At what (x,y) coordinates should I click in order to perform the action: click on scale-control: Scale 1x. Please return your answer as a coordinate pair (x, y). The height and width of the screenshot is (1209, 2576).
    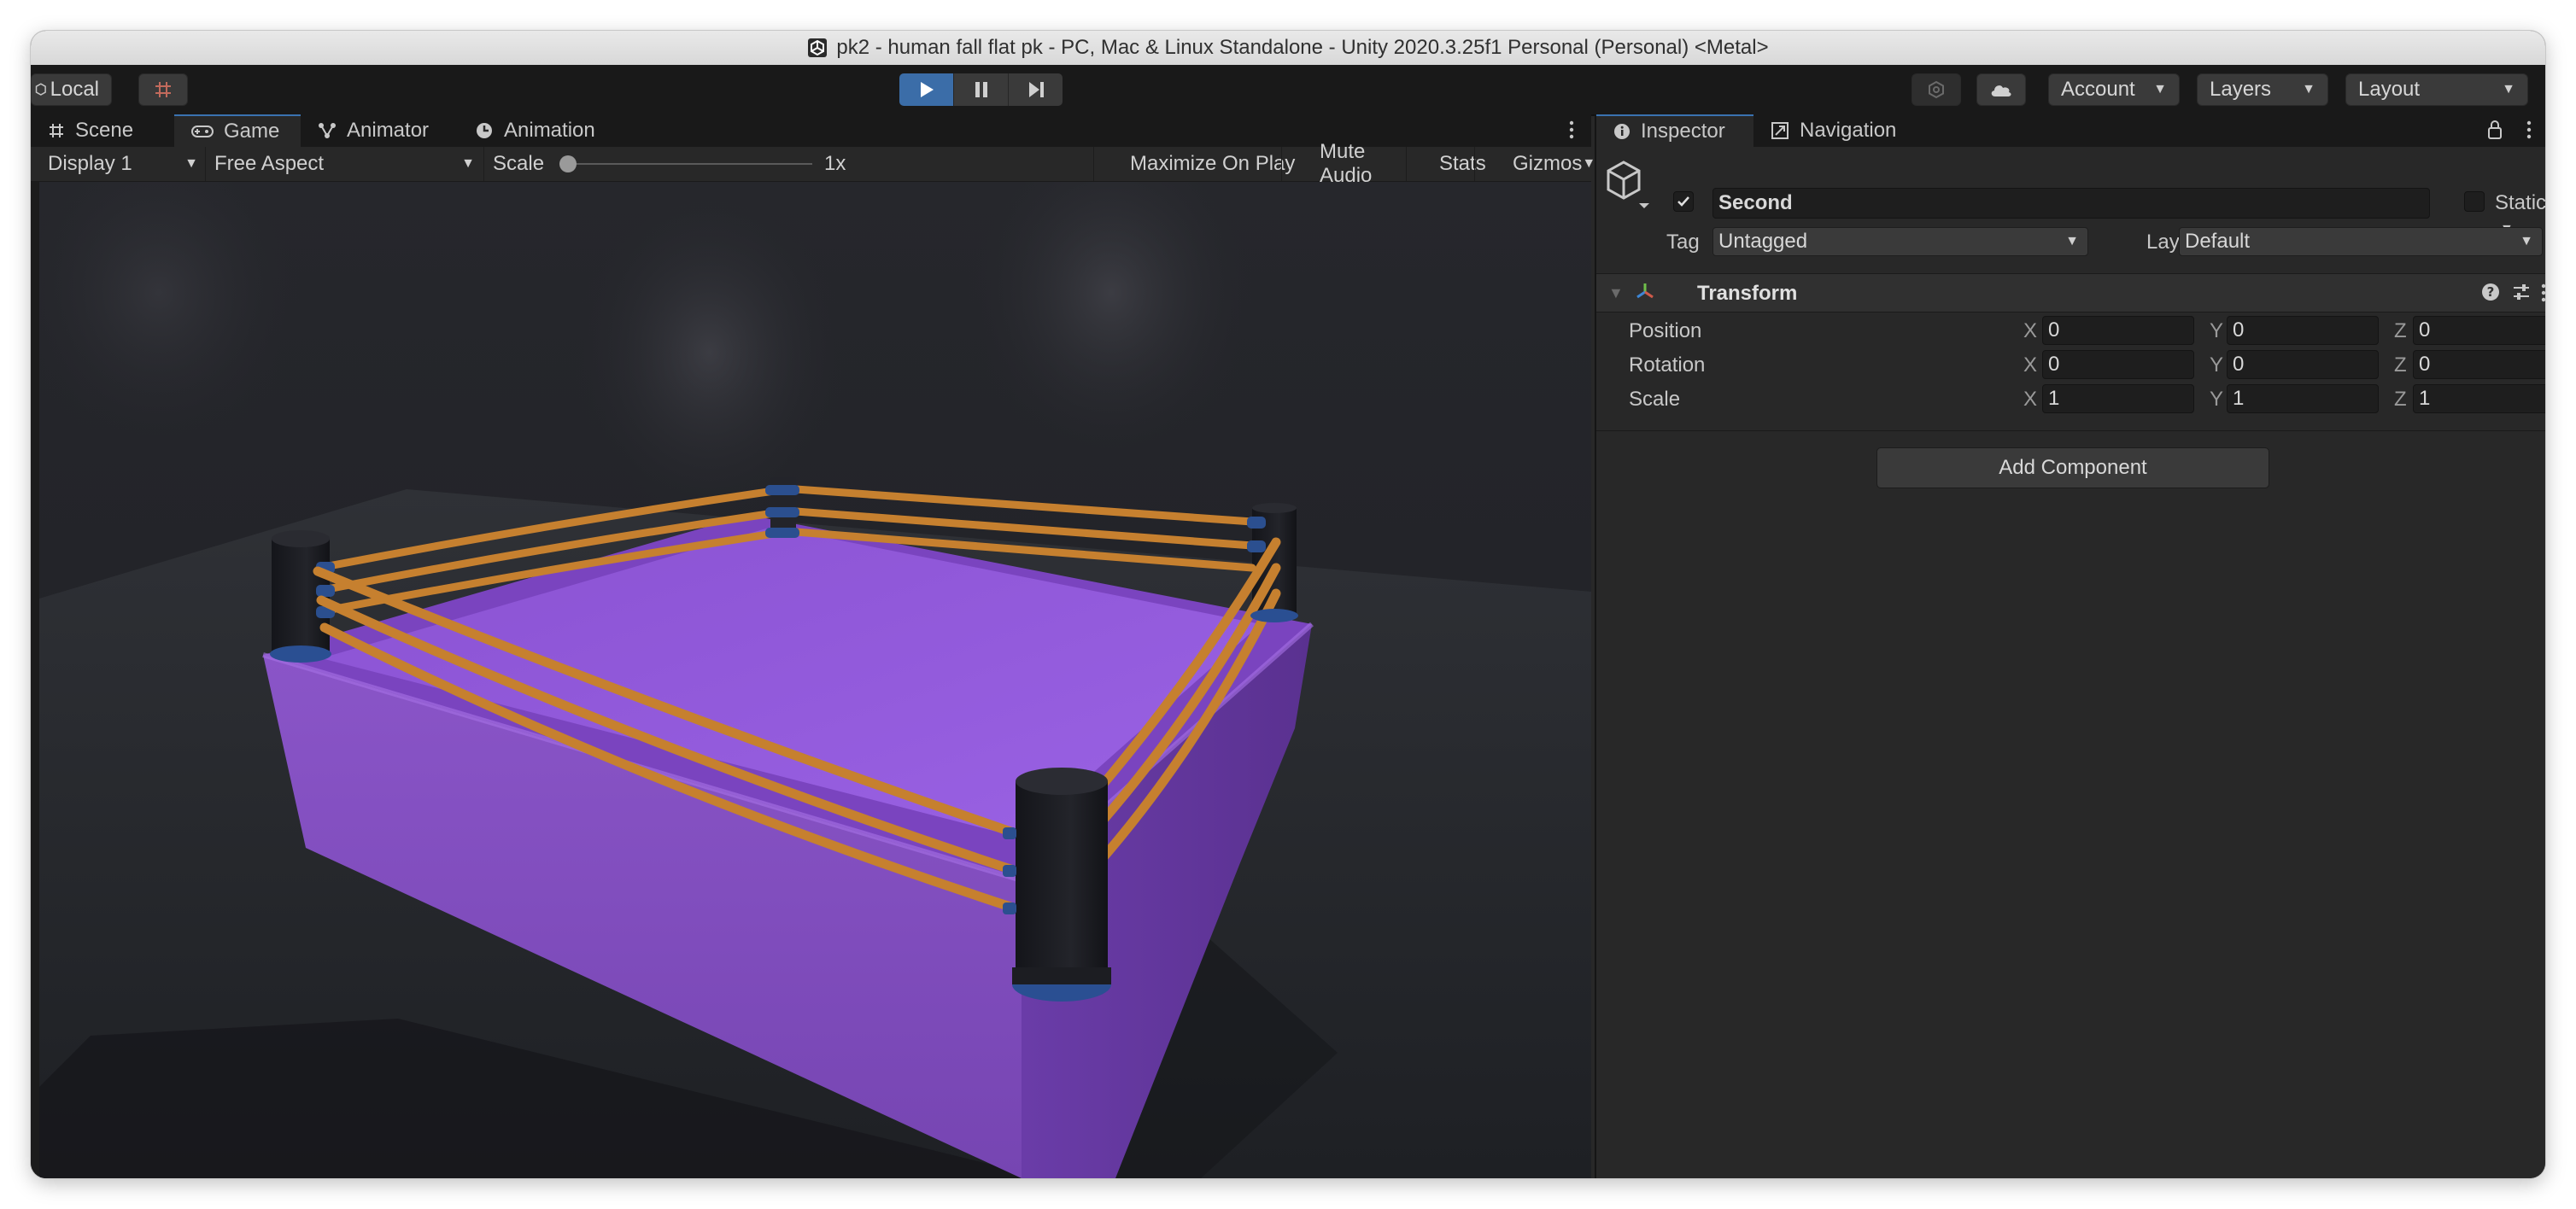
    Looking at the image, I should click on (803, 164).